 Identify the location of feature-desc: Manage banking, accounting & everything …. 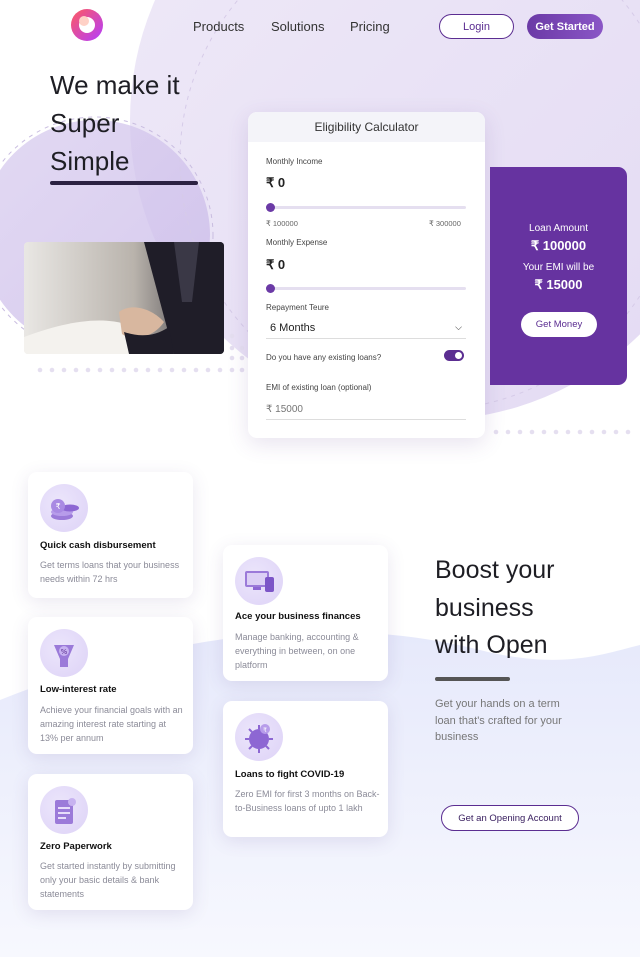
(297, 651).